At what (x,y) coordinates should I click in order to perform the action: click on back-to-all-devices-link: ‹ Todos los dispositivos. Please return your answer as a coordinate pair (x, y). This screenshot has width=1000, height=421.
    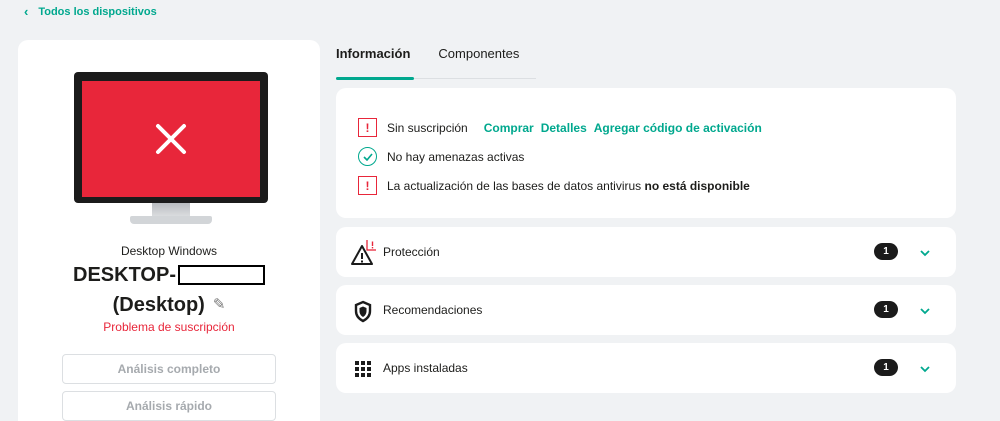
    Looking at the image, I should click on (90, 11).